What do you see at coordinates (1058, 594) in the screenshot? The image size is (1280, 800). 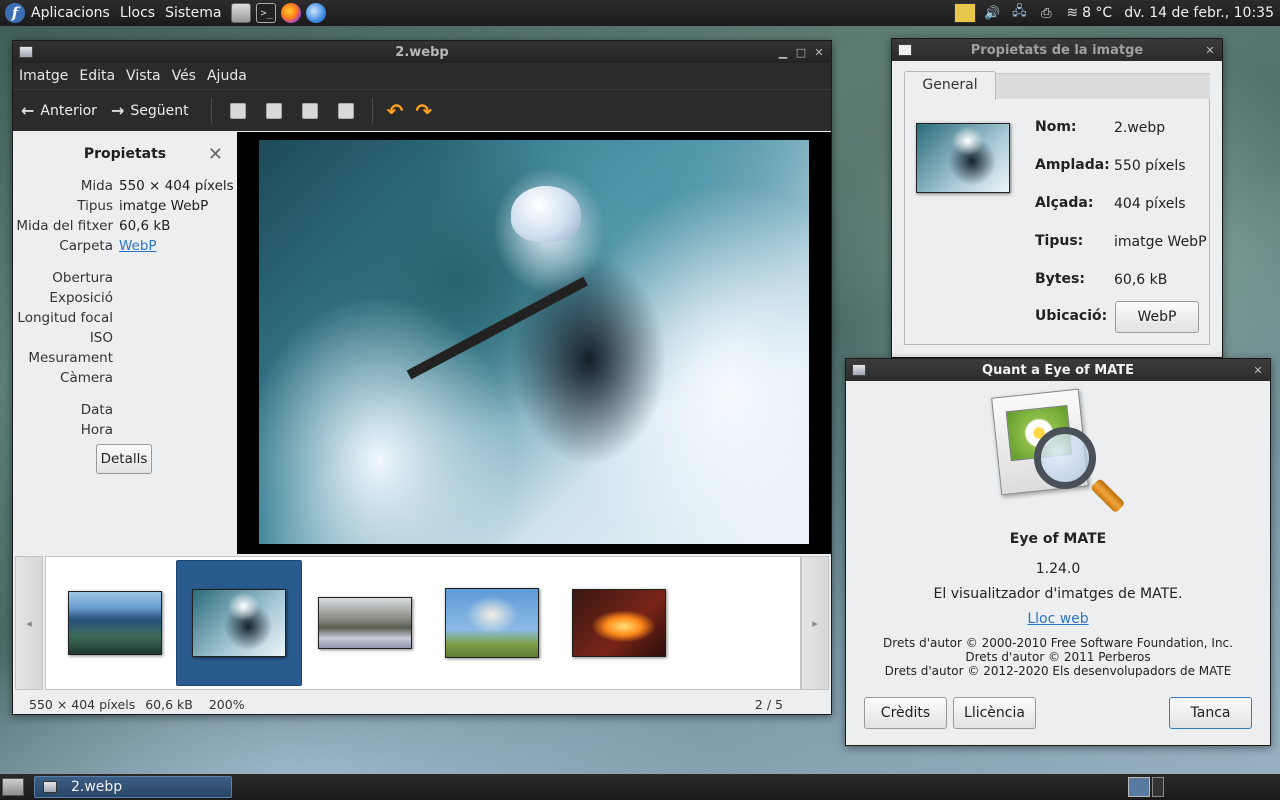 I see `app-description: El visualitzador d'imatges de MATE.` at bounding box center [1058, 594].